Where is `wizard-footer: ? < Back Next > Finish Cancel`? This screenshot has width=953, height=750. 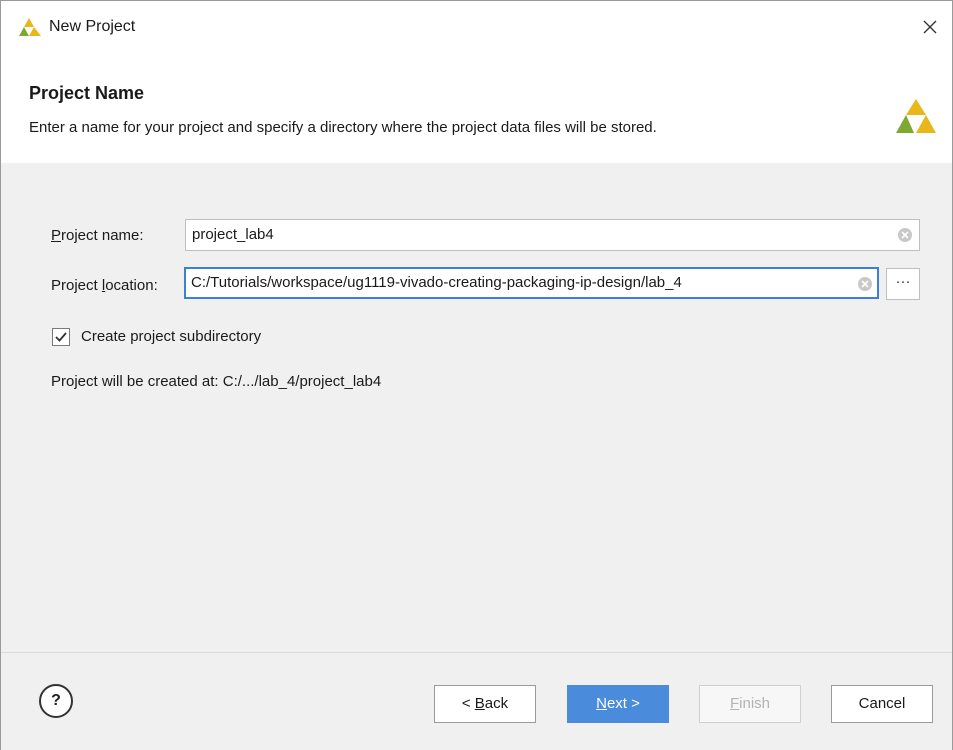 wizard-footer: ? < Back Next > Finish Cancel is located at coordinates (476, 701).